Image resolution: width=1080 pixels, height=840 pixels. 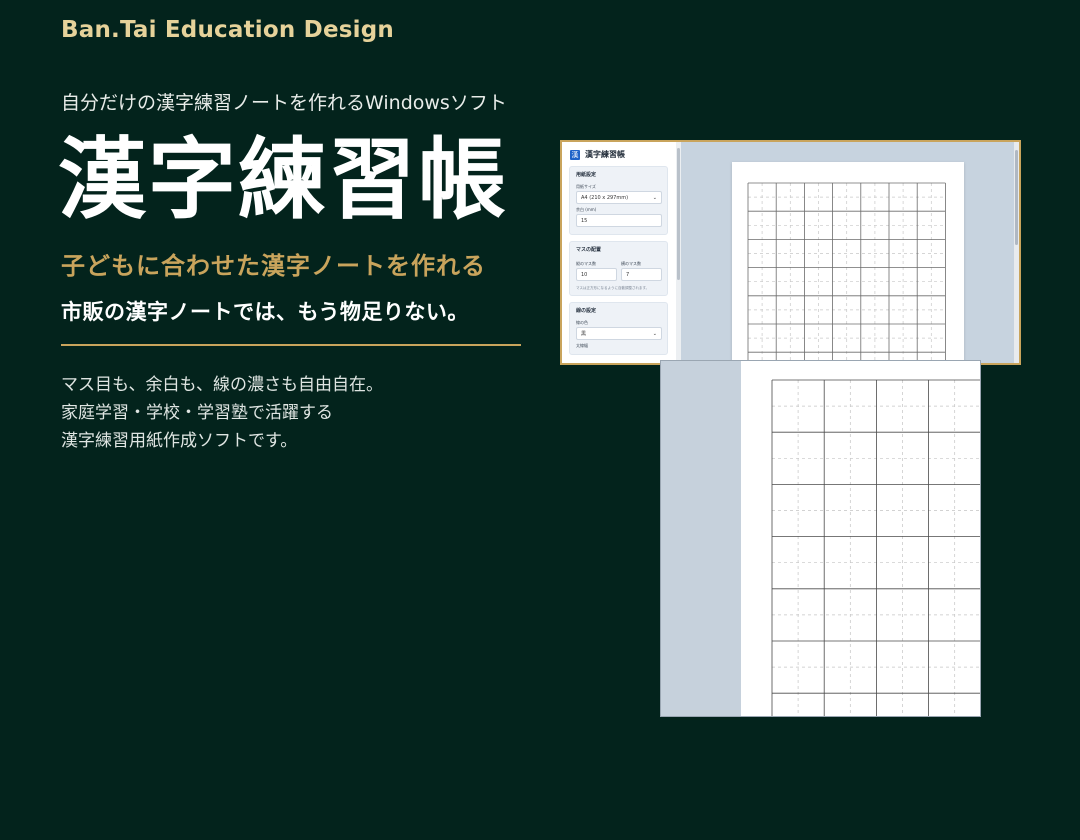 I want to click on line-settings-card: 線の設定 線の色 黒 ⌄ 太線幅, so click(x=618, y=328).